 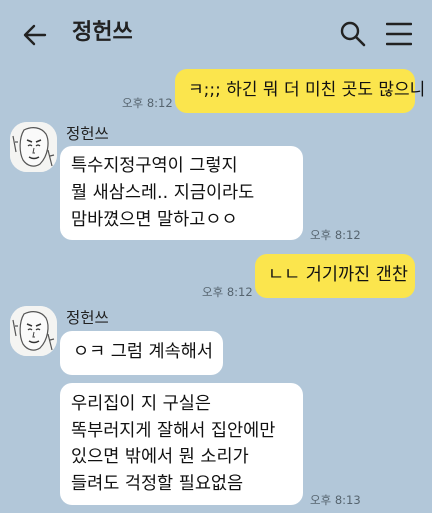 What do you see at coordinates (307, 90) in the screenshot?
I see `message-text: ㅋ;;; 하긴 뭐 더 미친 곳도 많으니` at bounding box center [307, 90].